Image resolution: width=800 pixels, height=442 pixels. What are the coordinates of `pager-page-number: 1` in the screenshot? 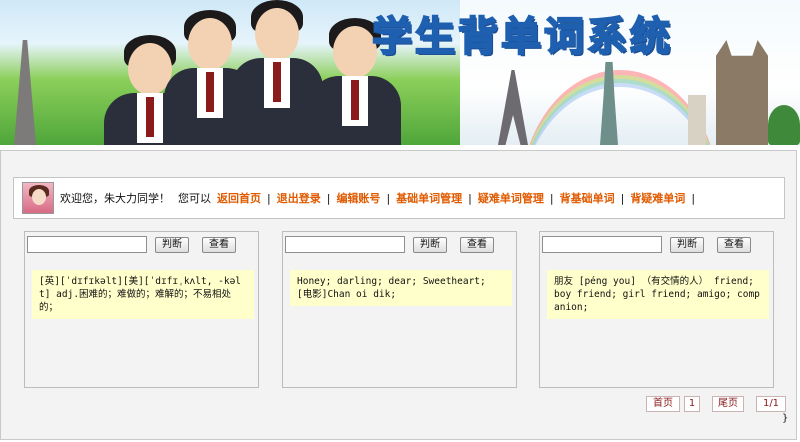 It's located at (692, 404).